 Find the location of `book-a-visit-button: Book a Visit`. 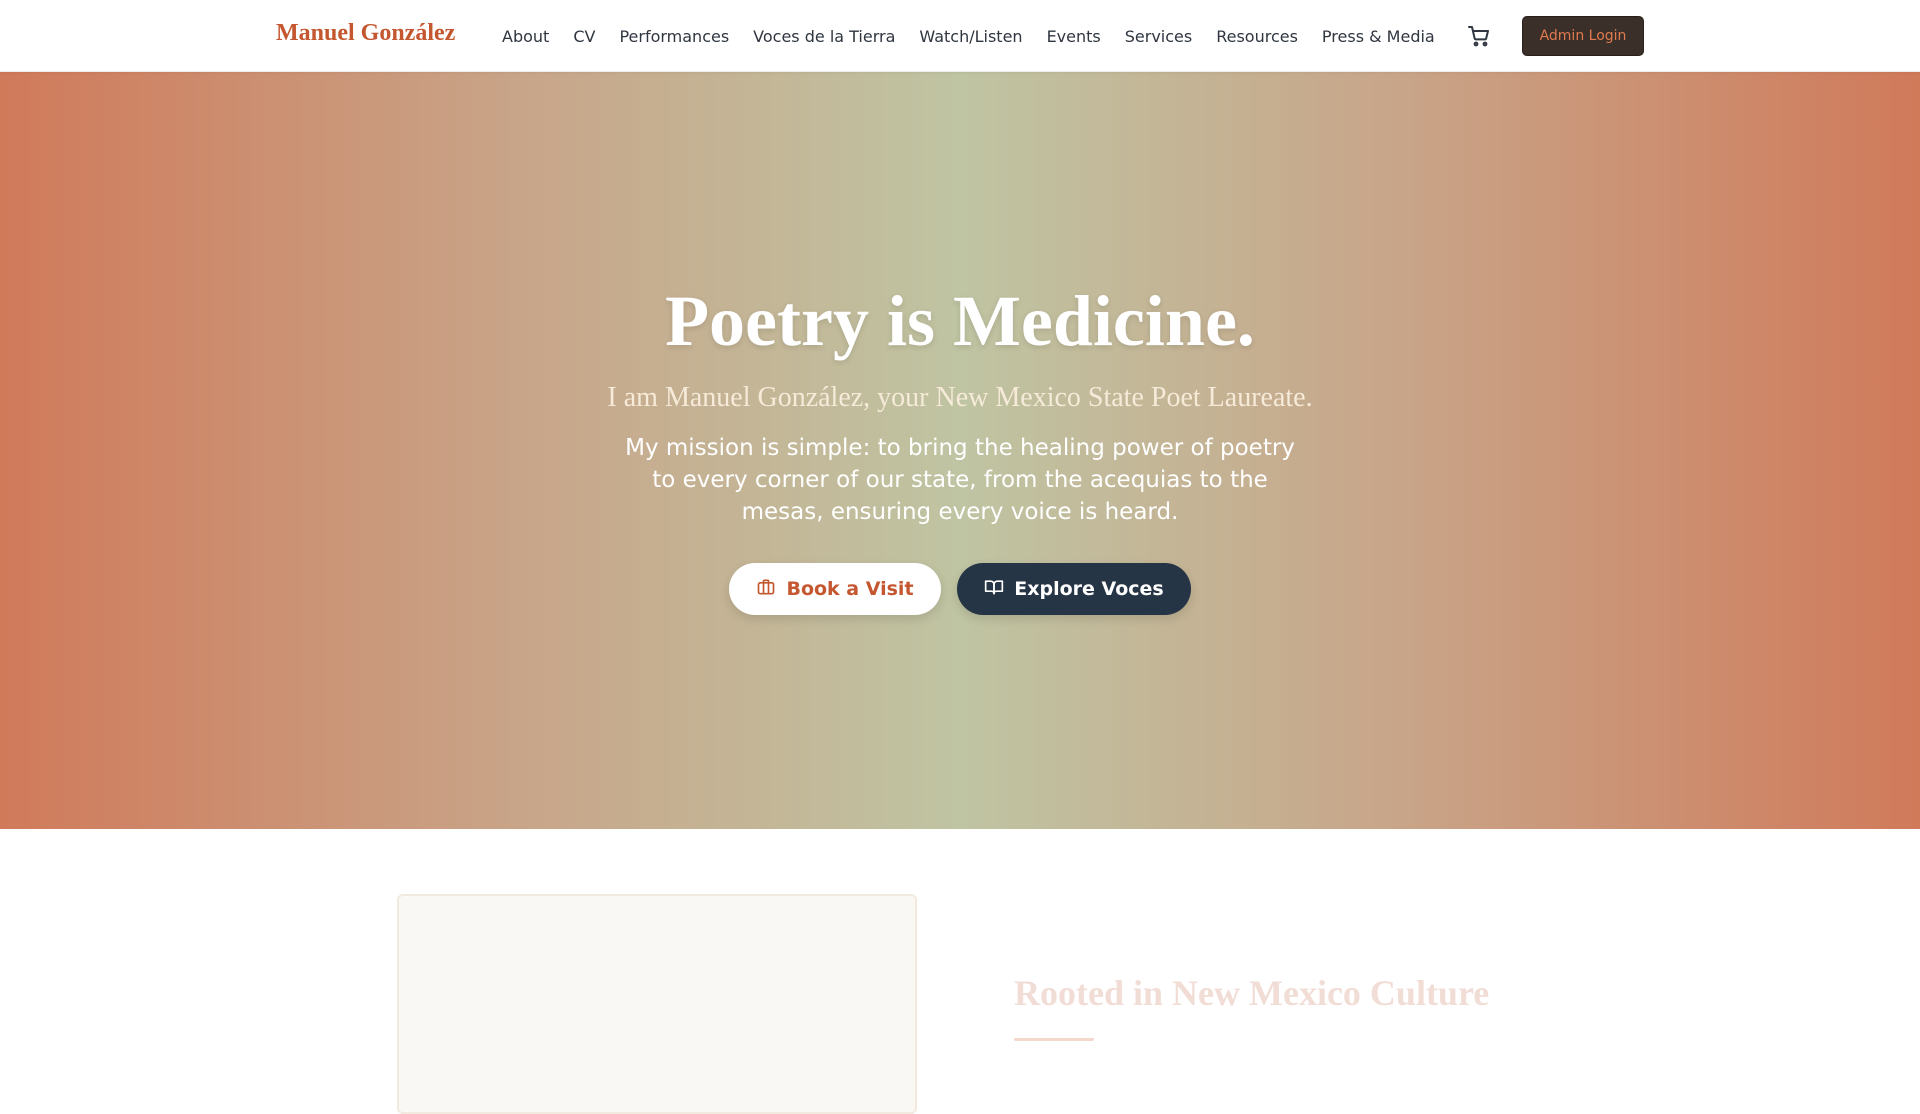

book-a-visit-button: Book a Visit is located at coordinates (835, 589).